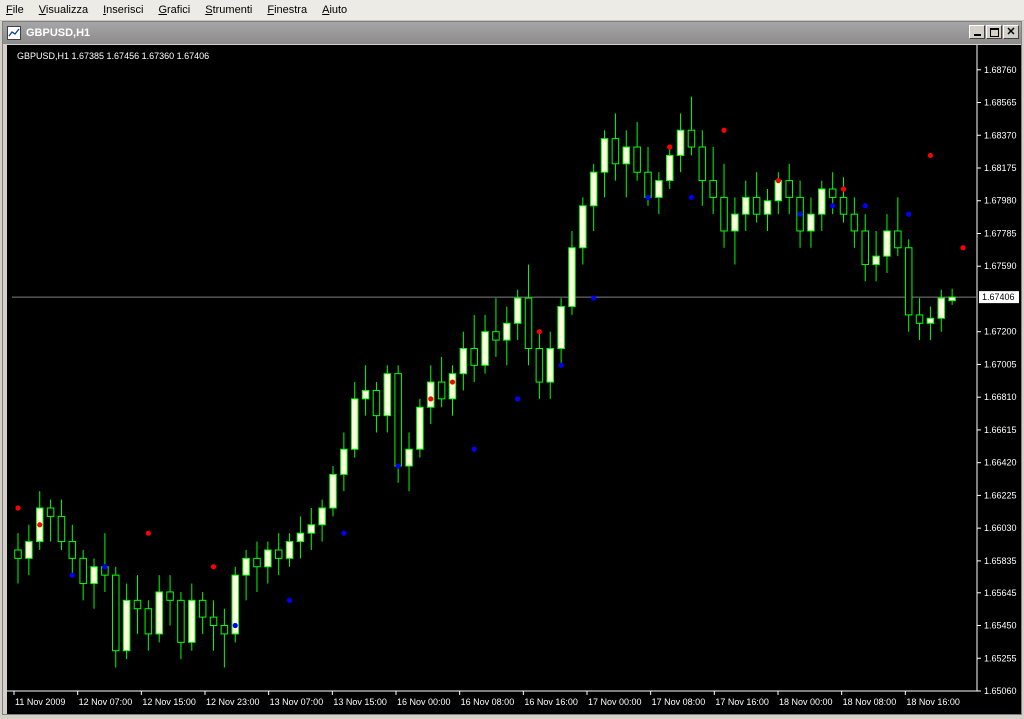  What do you see at coordinates (58, 33) in the screenshot?
I see `window-title: GBPUSD,H1` at bounding box center [58, 33].